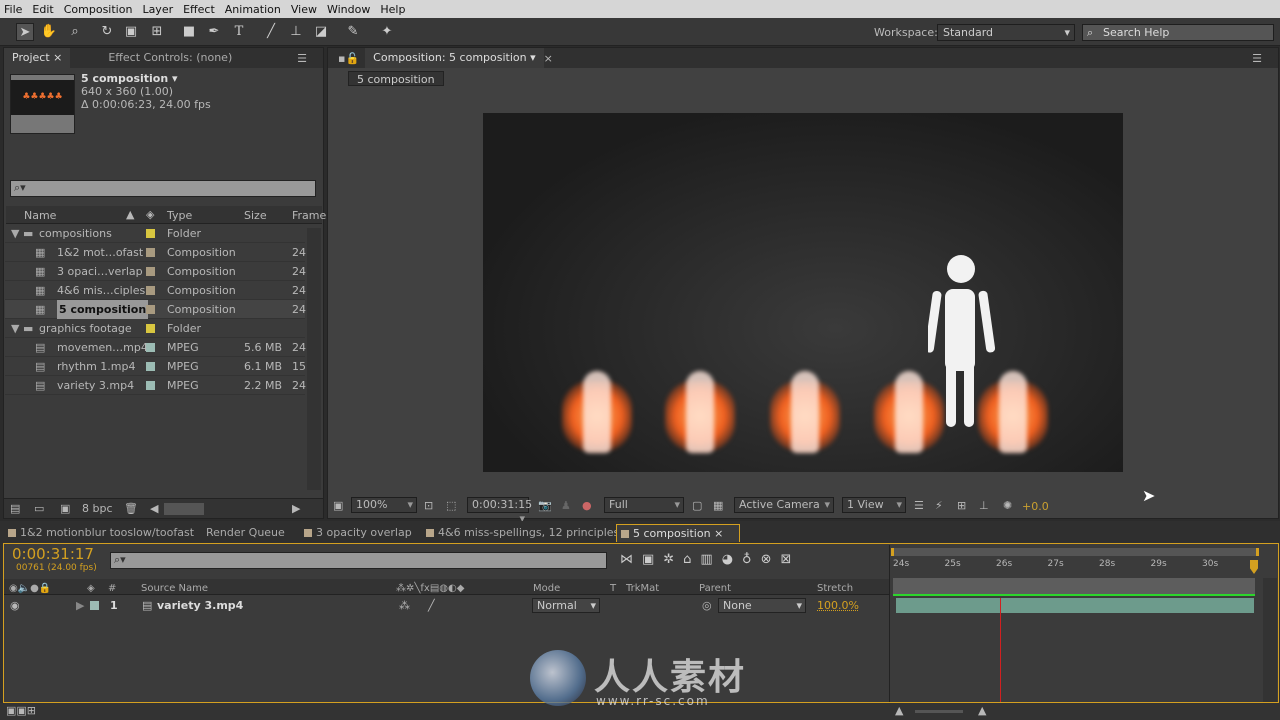  I want to click on project-item: ▤ variety 3.mp4 MPEG 2.2 MB 24, so click(155, 385).